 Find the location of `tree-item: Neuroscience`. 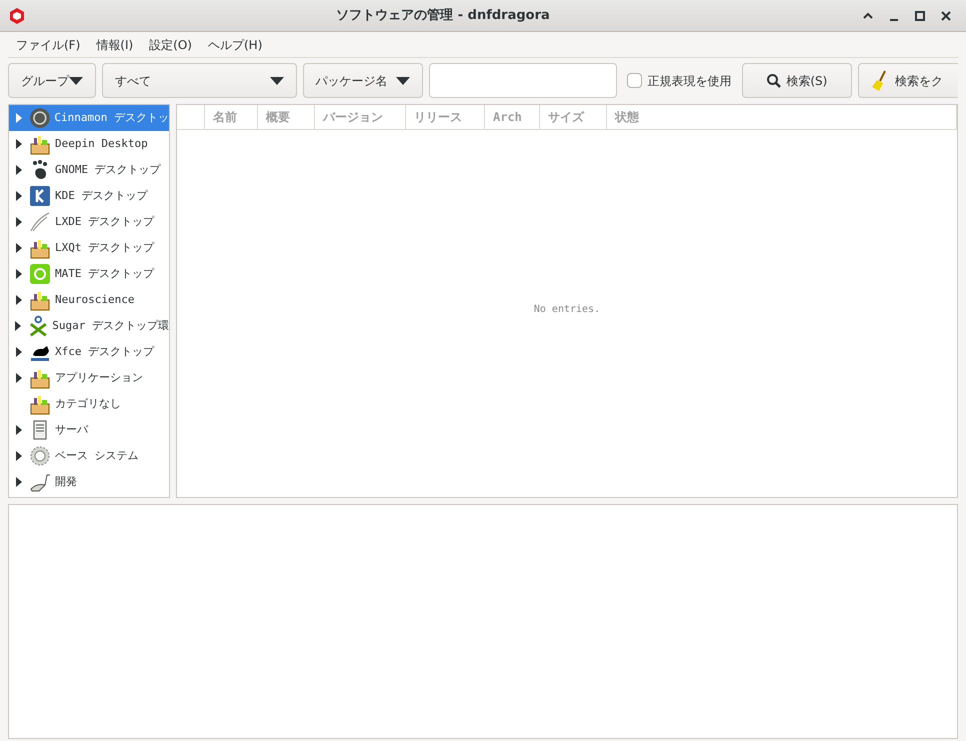

tree-item: Neuroscience is located at coordinates (89, 300).